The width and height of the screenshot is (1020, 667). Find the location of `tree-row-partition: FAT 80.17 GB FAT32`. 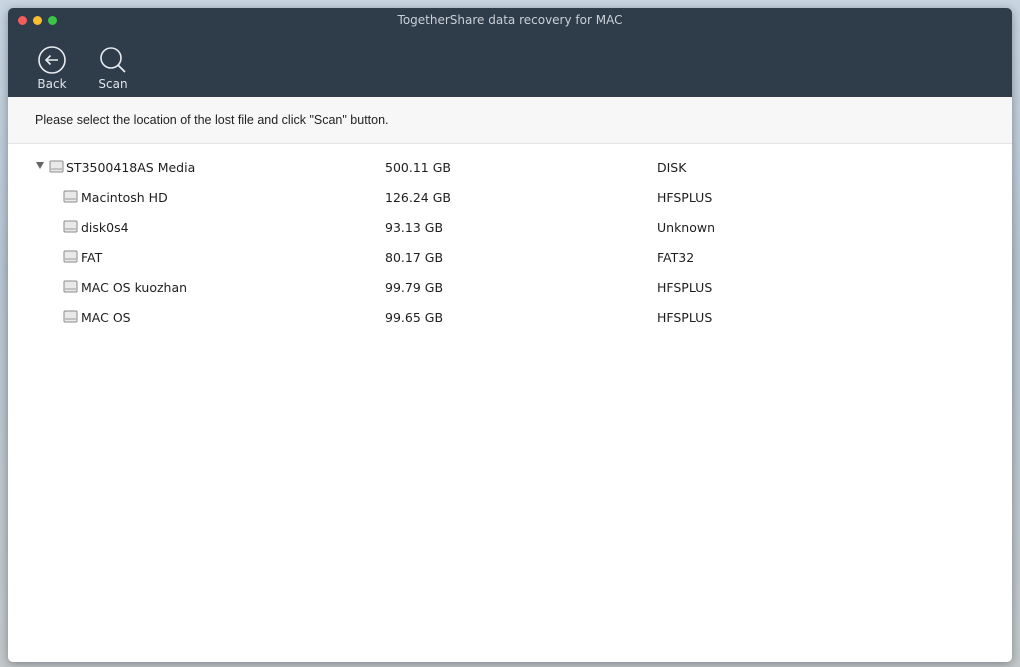

tree-row-partition: FAT 80.17 GB FAT32 is located at coordinates (510, 258).